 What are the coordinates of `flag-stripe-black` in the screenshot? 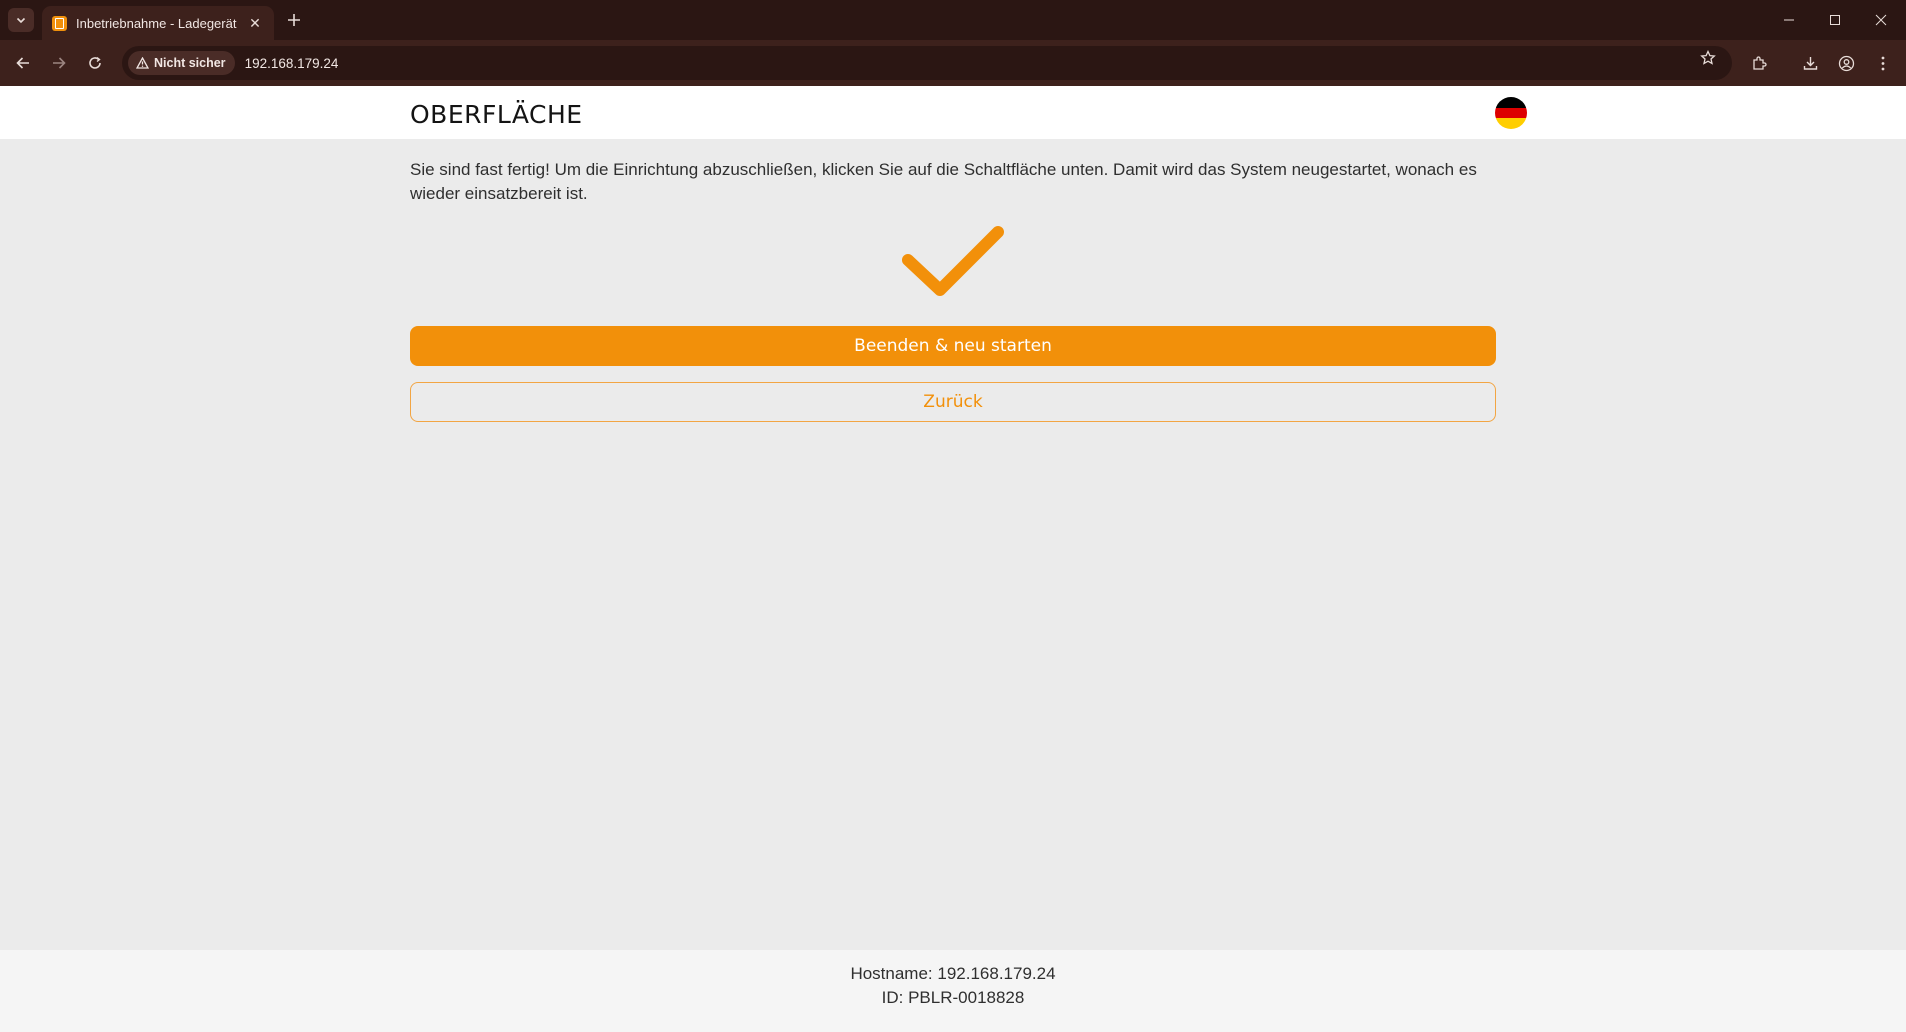 It's located at (1511, 102).